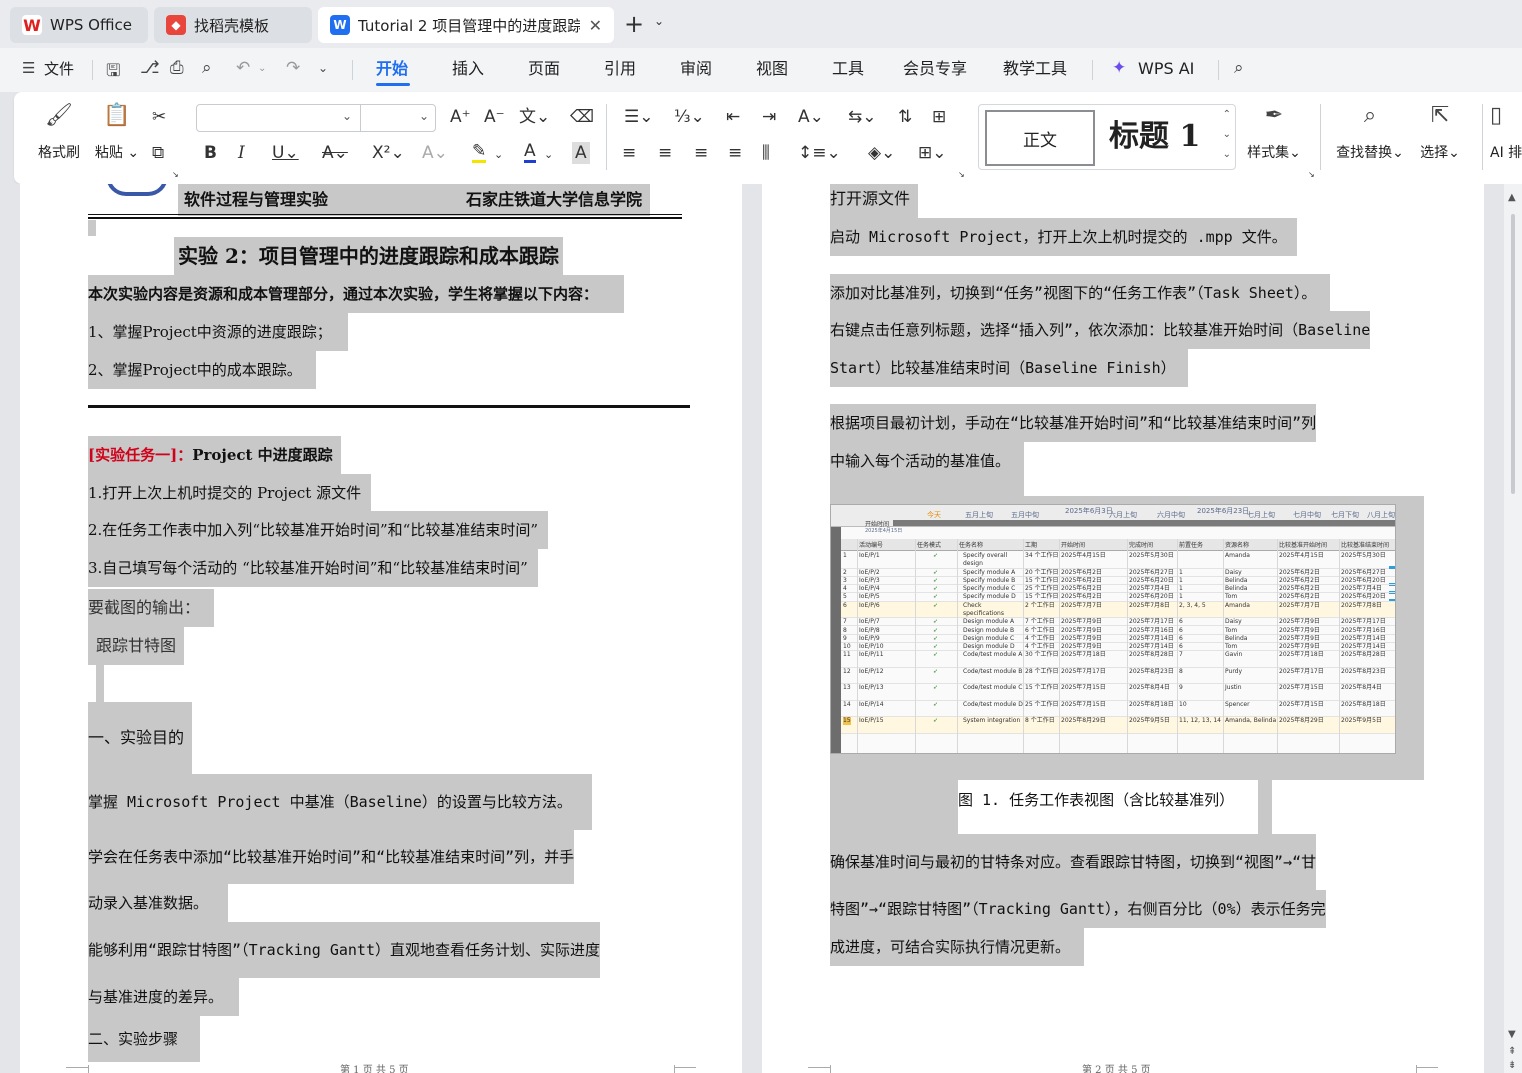 The height and width of the screenshot is (1073, 1522). What do you see at coordinates (79, 25) in the screenshot?
I see `tab-wps-office: W WPS Office` at bounding box center [79, 25].